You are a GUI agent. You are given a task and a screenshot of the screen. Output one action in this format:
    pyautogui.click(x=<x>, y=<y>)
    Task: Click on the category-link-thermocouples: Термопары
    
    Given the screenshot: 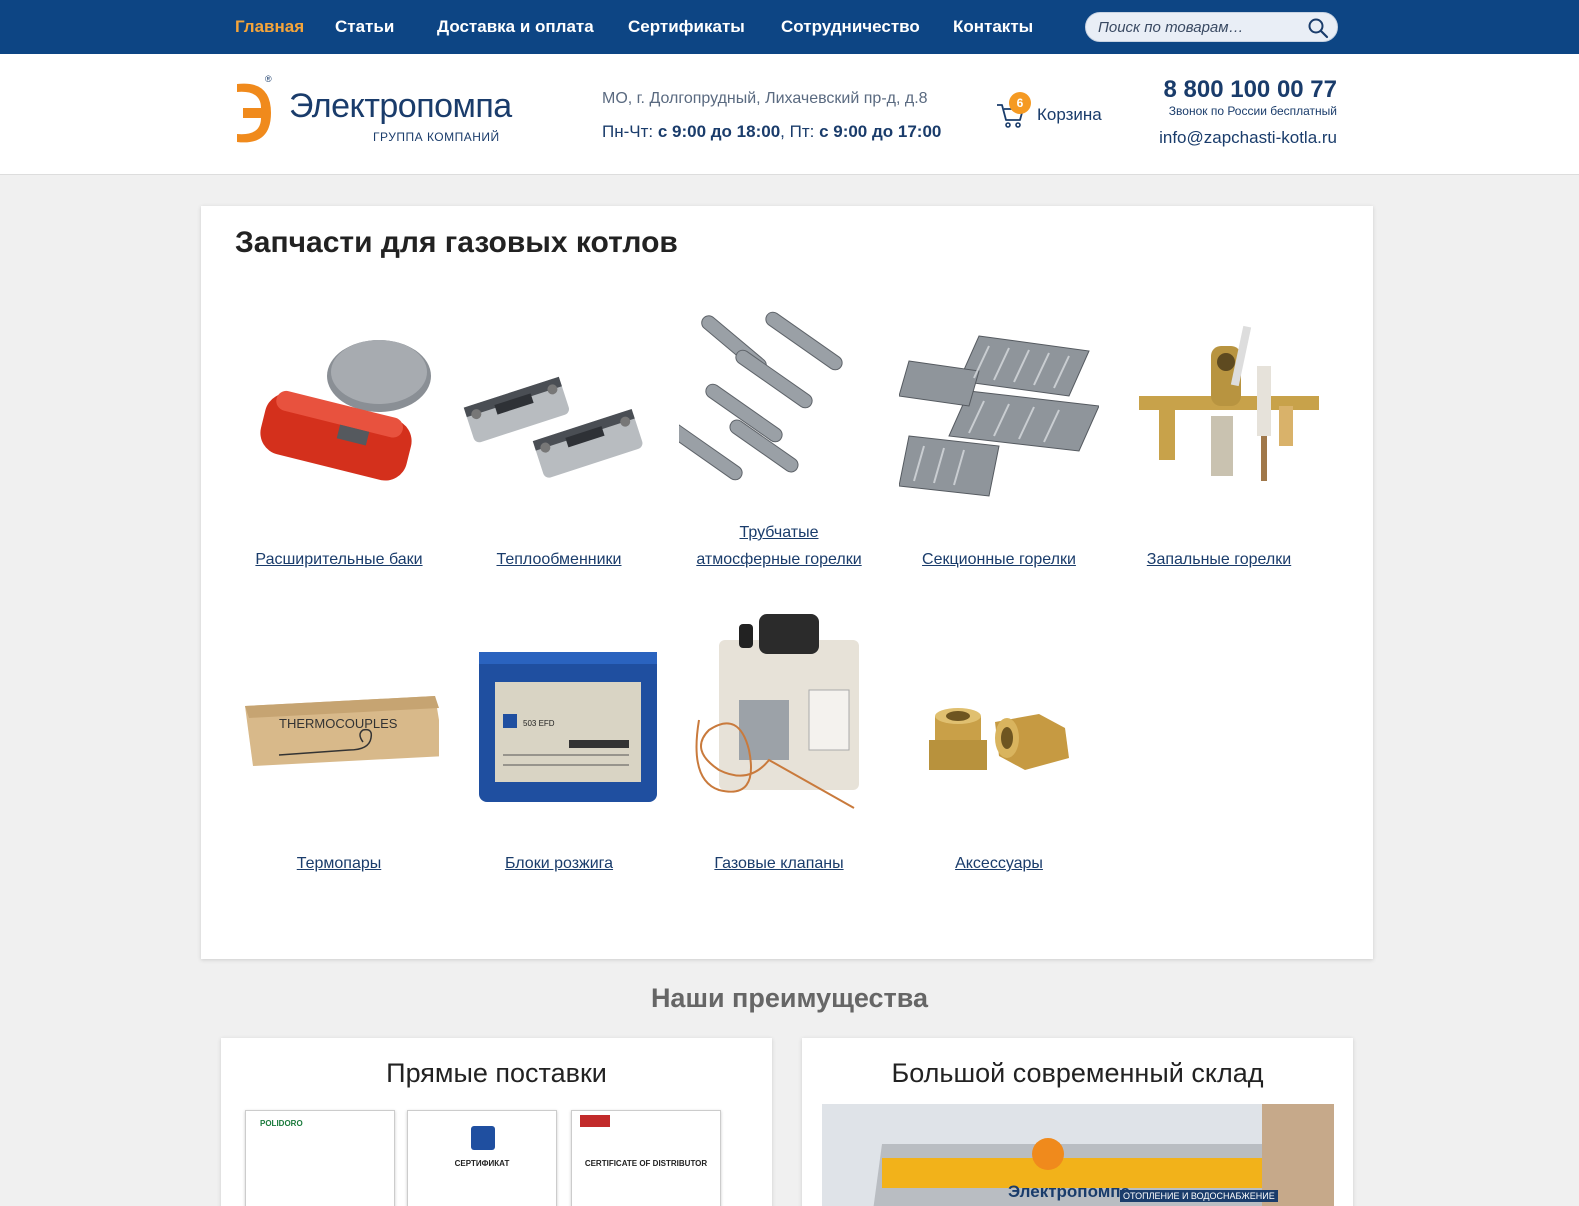 What is the action you would take?
    pyautogui.click(x=339, y=863)
    